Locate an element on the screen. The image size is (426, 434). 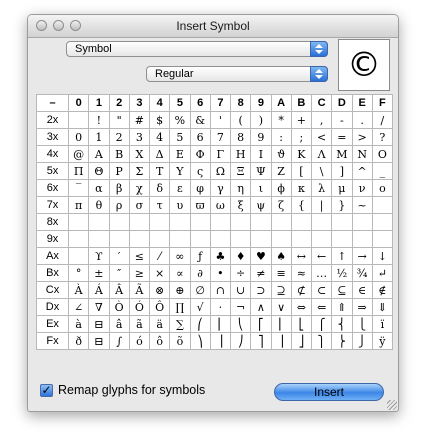
title-bar: Insert Symbol is located at coordinates (213, 26).